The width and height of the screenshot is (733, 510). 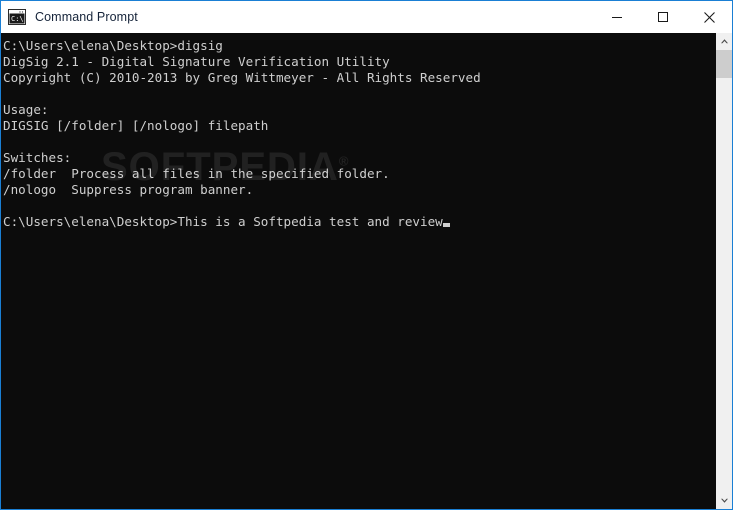 I want to click on scroll-up-icon, so click(x=724, y=41).